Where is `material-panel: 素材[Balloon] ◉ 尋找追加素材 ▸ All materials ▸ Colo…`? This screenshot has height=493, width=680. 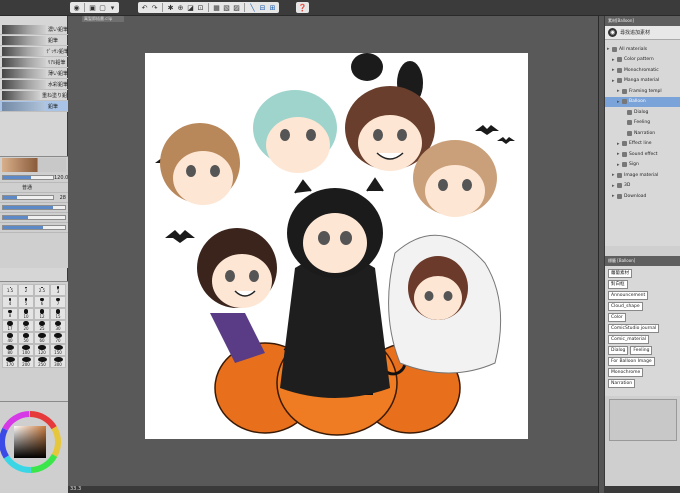
material-panel: 素材[Balloon] ◉ 尋找追加素材 ▸ All materials ▸ Colo… is located at coordinates (642, 251).